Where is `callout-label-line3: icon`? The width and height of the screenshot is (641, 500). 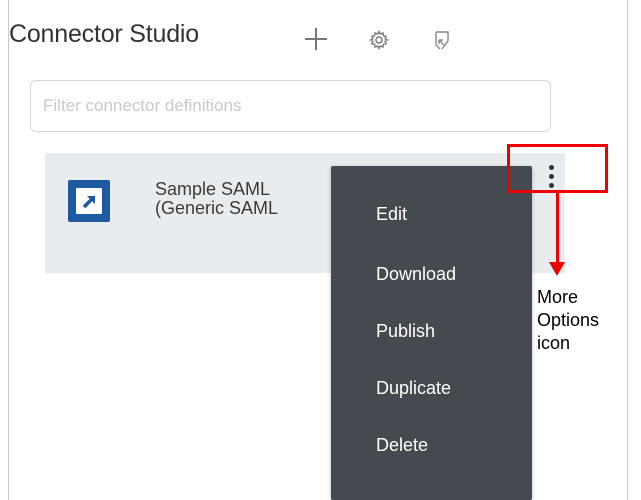 callout-label-line3: icon is located at coordinates (554, 343).